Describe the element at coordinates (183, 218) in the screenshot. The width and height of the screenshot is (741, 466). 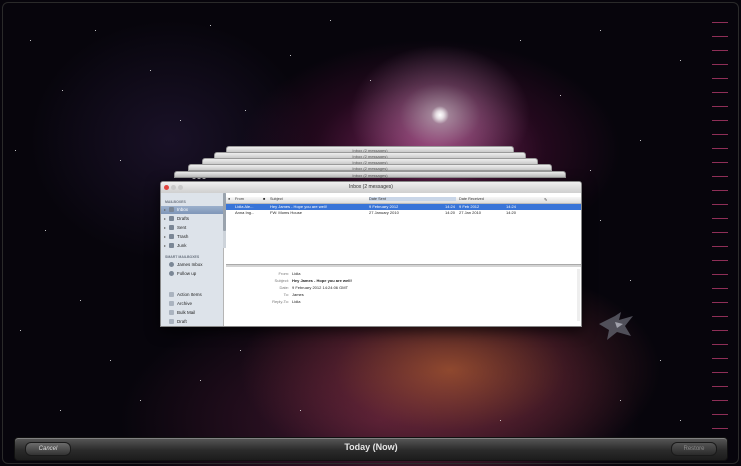
I see `sidebar-item-label: Drafts` at that location.